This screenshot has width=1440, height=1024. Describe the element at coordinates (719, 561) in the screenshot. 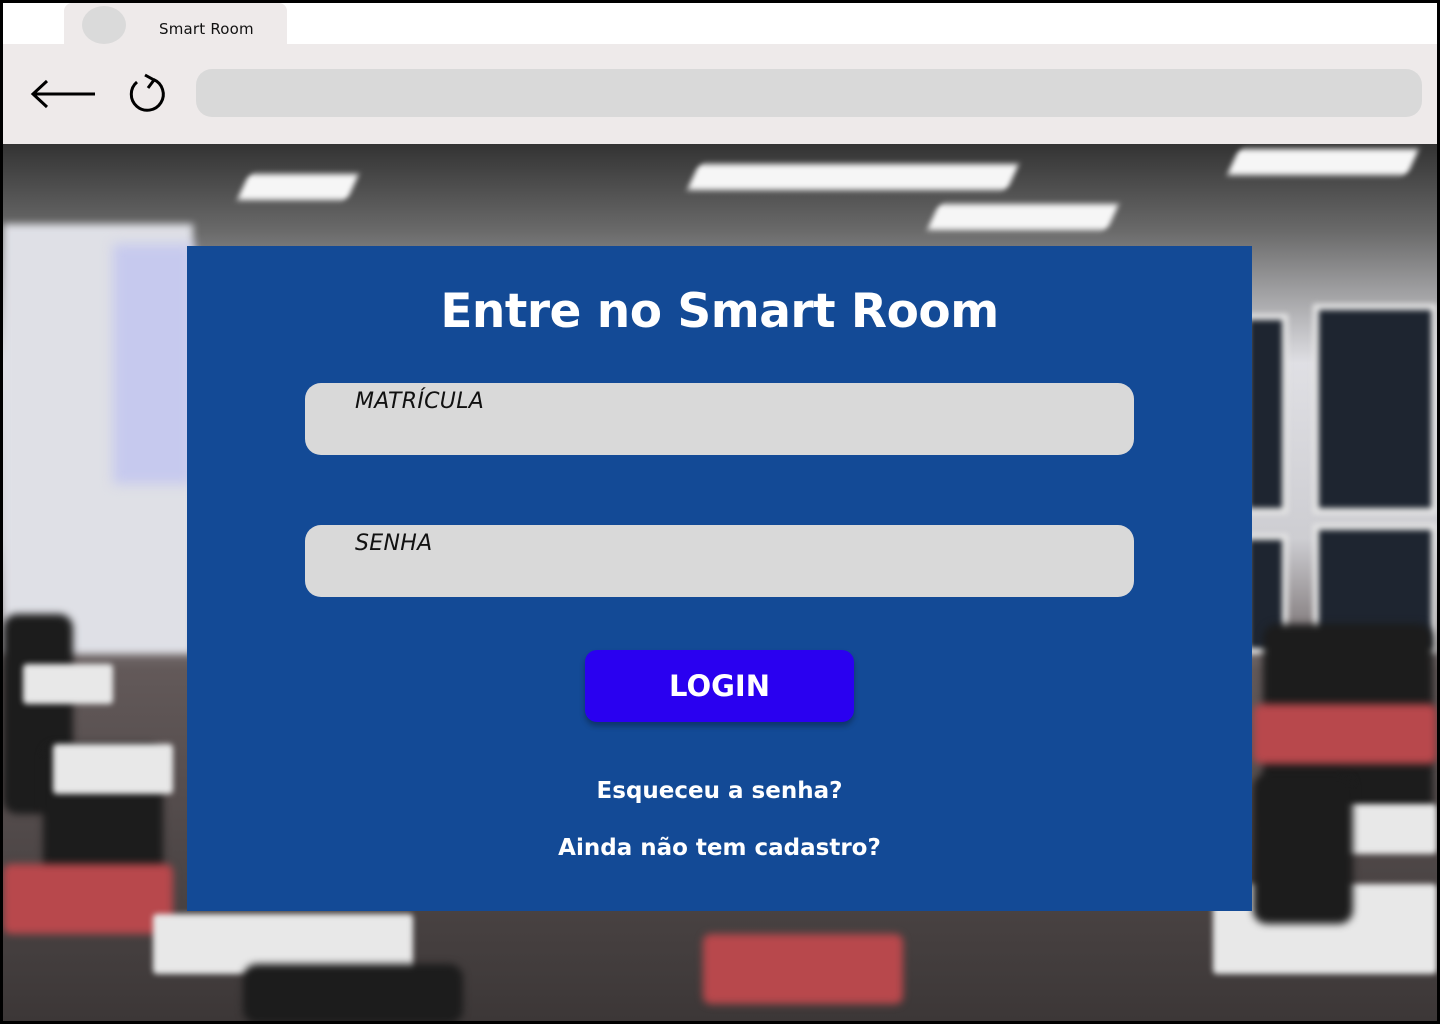

I see `senha-field: SENHA` at that location.